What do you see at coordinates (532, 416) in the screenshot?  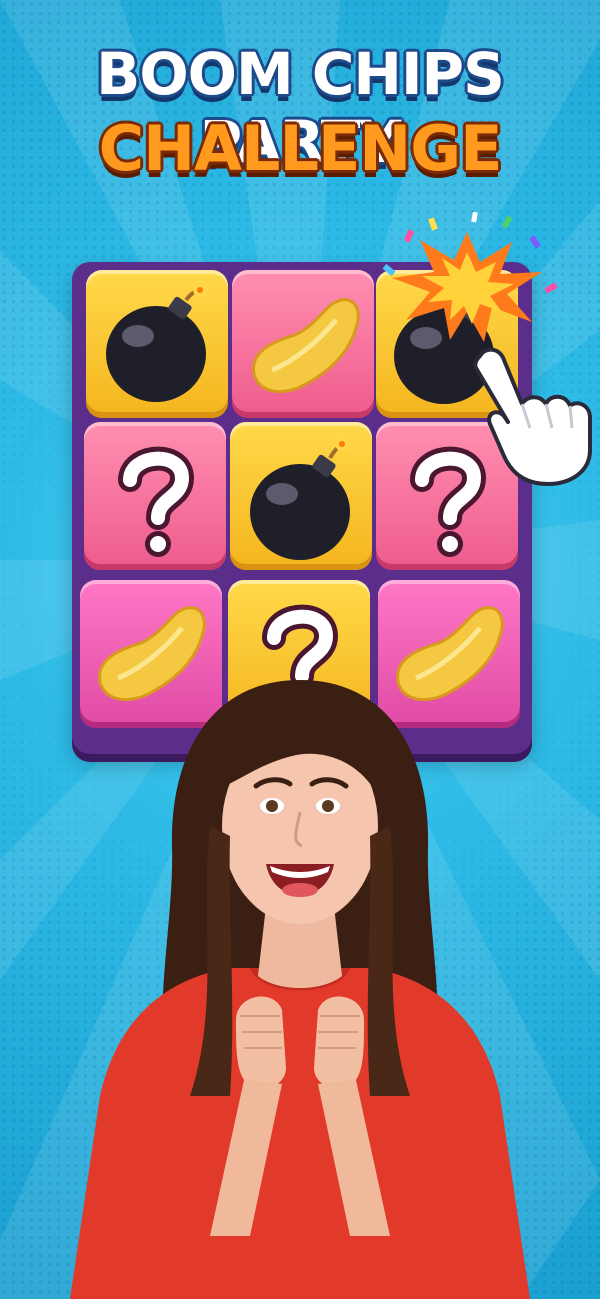 I see `pointing-hand-icon` at bounding box center [532, 416].